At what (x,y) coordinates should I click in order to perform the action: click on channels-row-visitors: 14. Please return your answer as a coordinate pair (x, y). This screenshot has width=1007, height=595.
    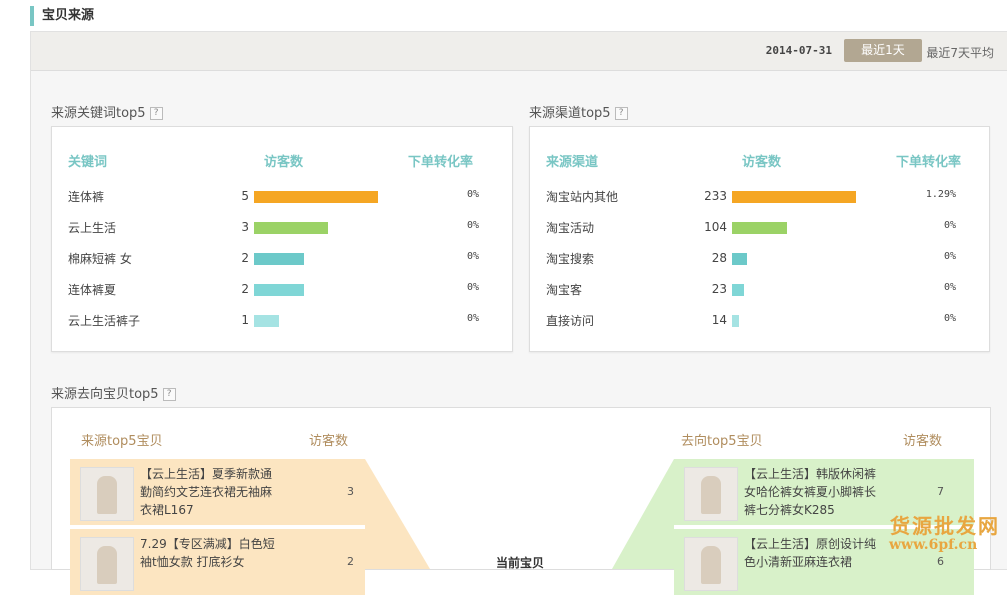
    Looking at the image, I should click on (719, 320).